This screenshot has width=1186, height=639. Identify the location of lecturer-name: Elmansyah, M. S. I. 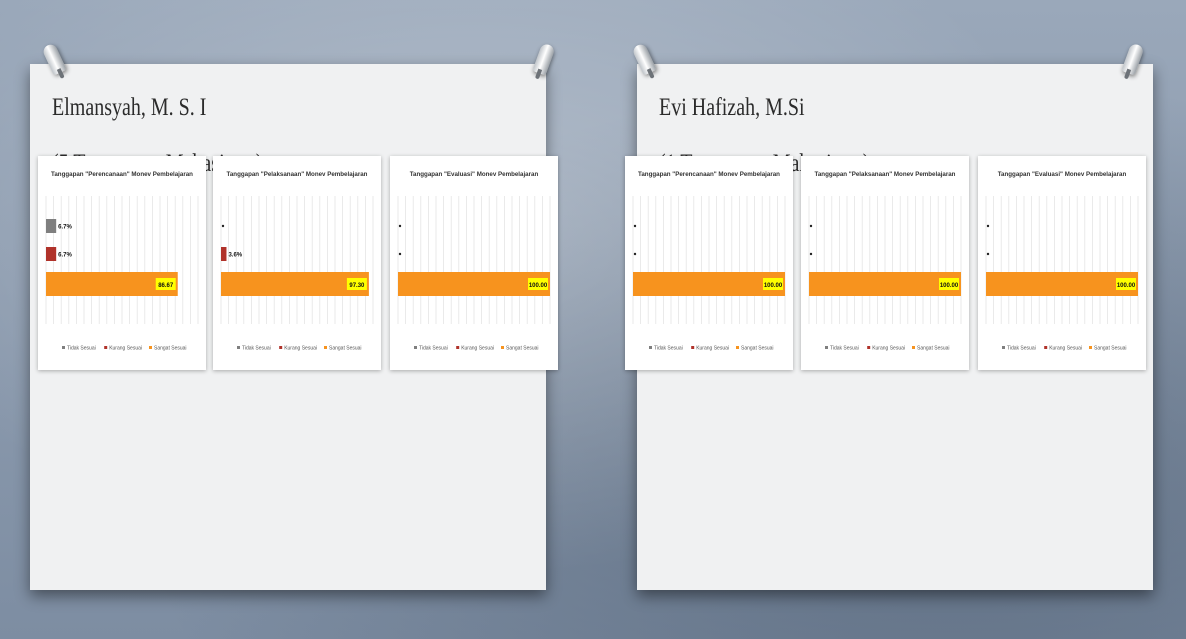
(129, 107).